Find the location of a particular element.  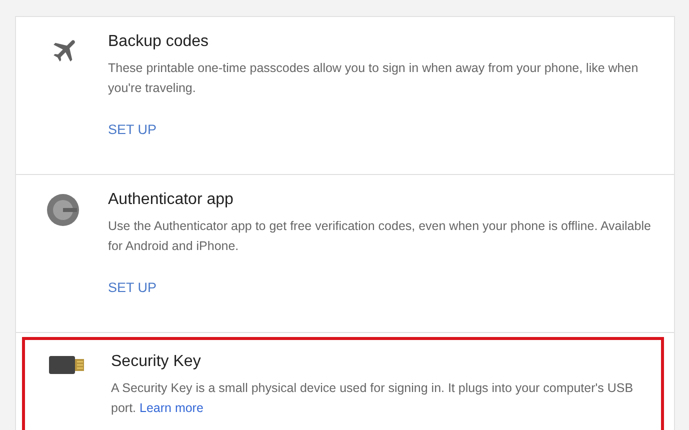

security-key-icon is located at coordinates (67, 365).